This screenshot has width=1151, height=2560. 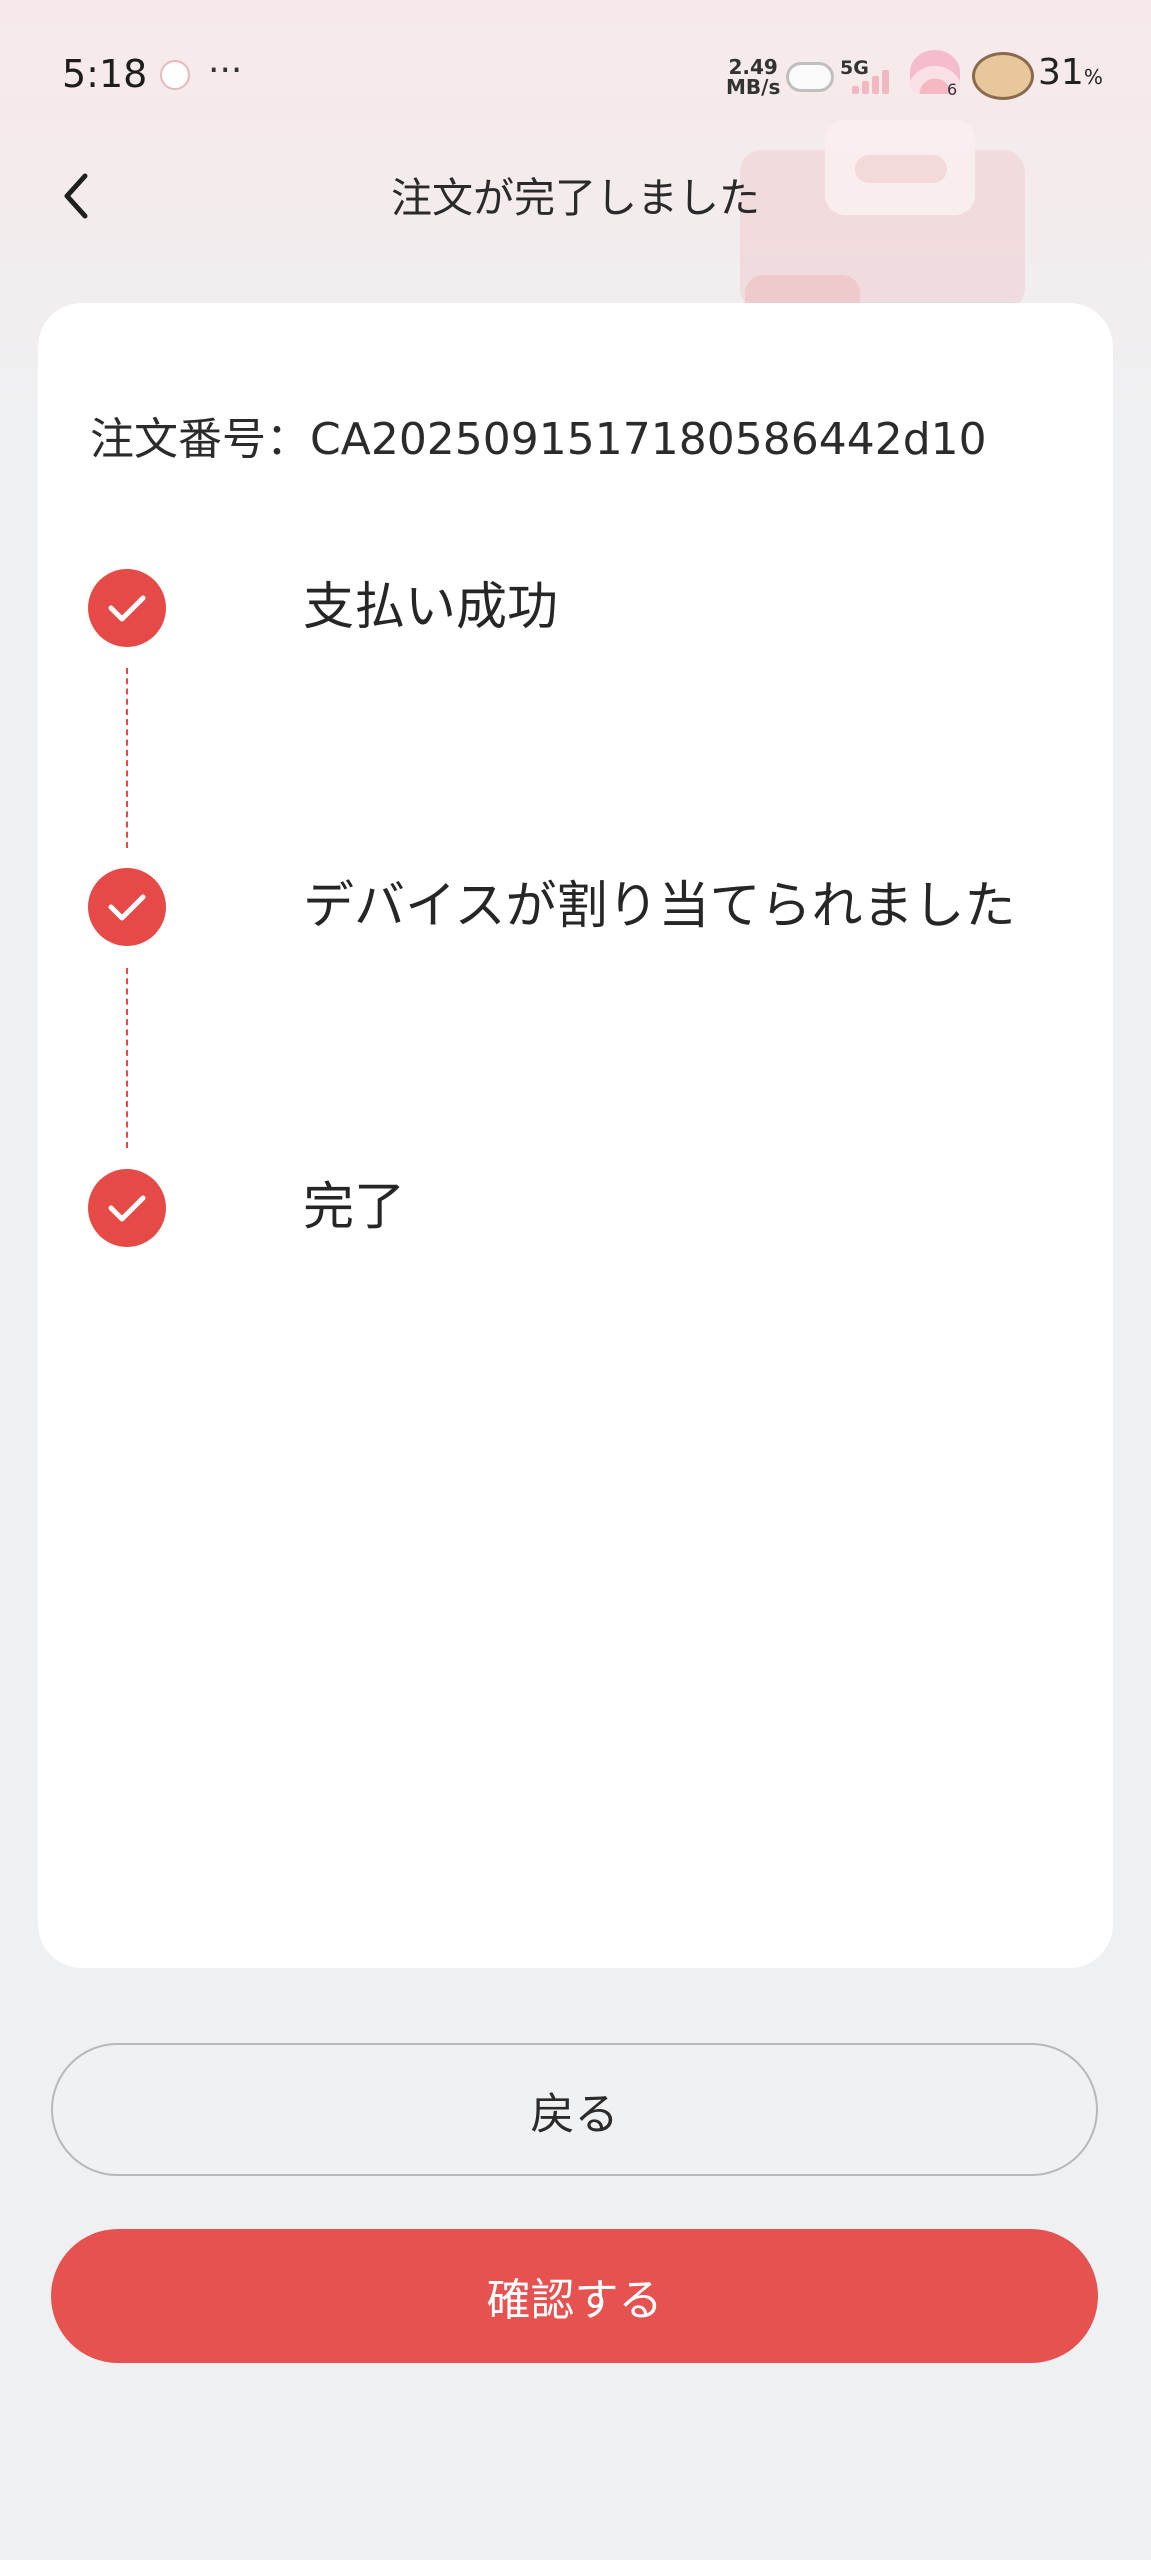 I want to click on network-speed-unit: MB/s, so click(x=753, y=87).